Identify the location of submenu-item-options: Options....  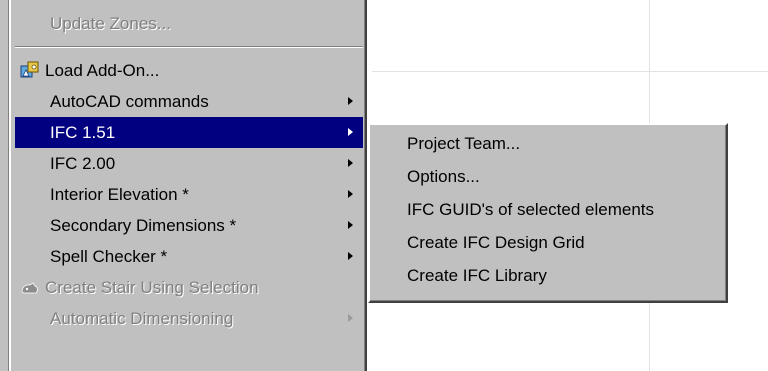
(547, 176).